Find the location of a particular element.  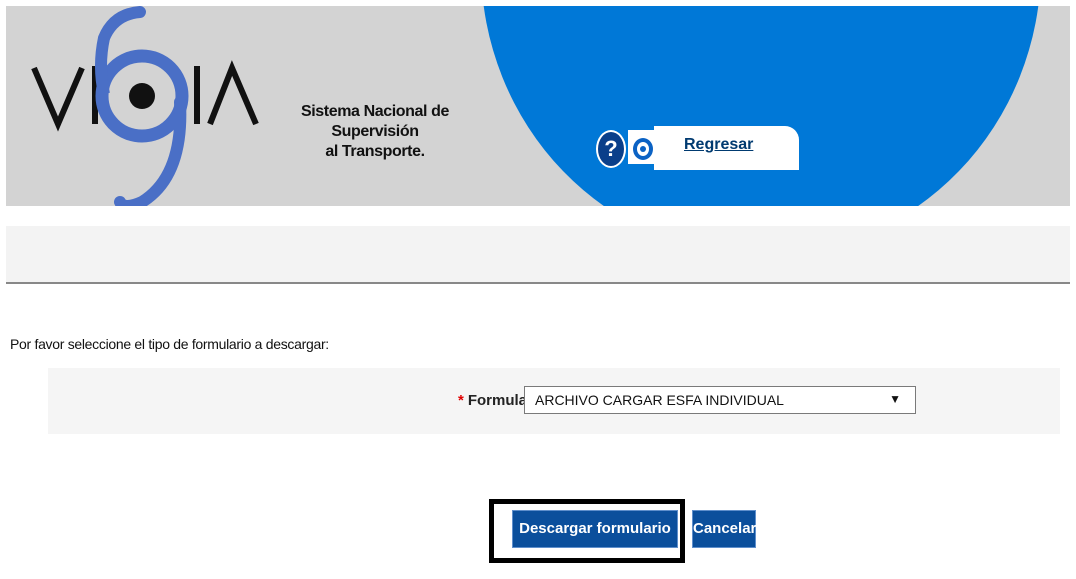

divider is located at coordinates (538, 283).